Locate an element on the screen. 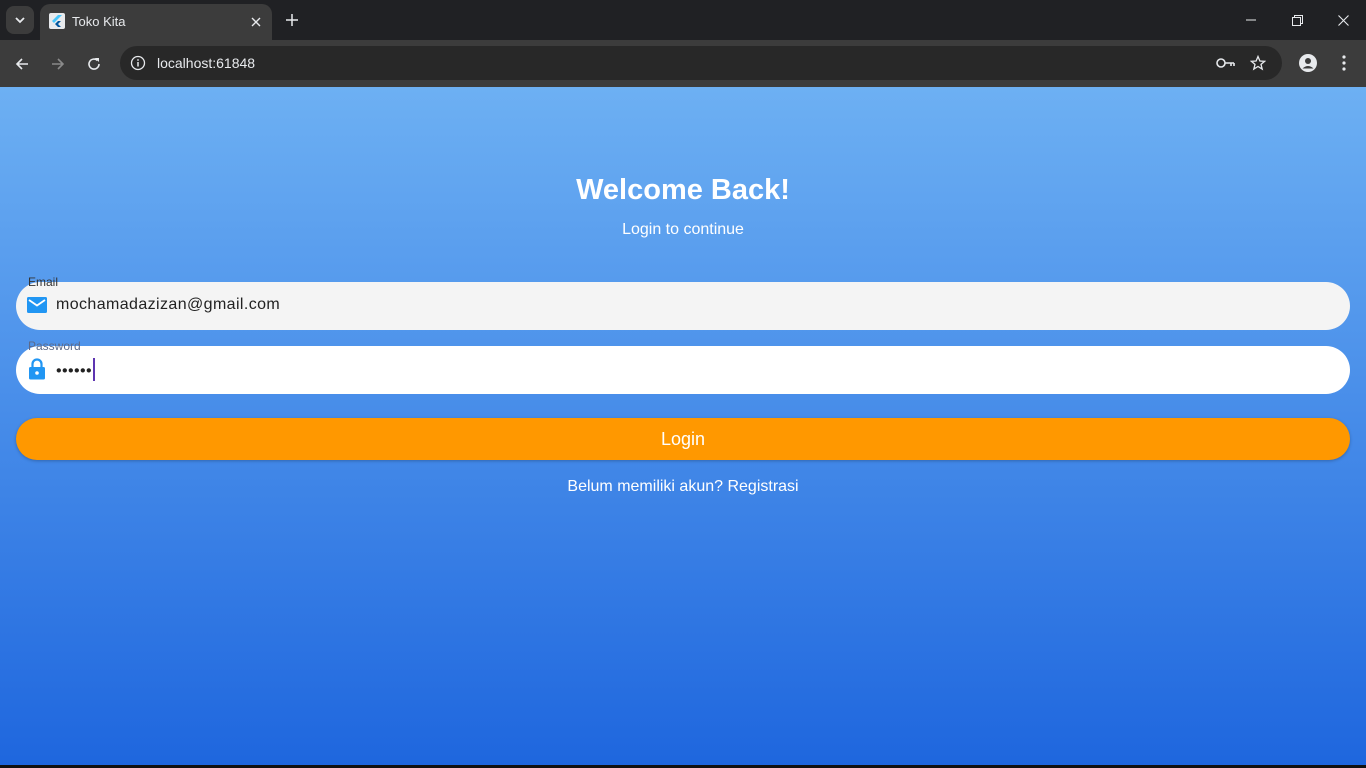 This screenshot has height=768, width=1366. email-value: mochamadazizan@gmail.com is located at coordinates (168, 304).